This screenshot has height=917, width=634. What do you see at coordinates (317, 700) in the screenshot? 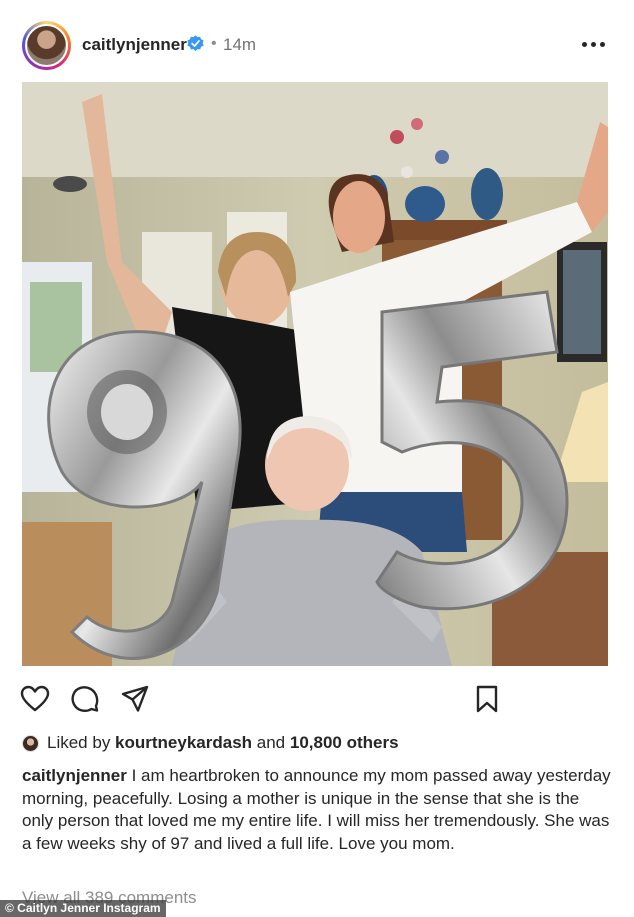
I see `post-actions` at bounding box center [317, 700].